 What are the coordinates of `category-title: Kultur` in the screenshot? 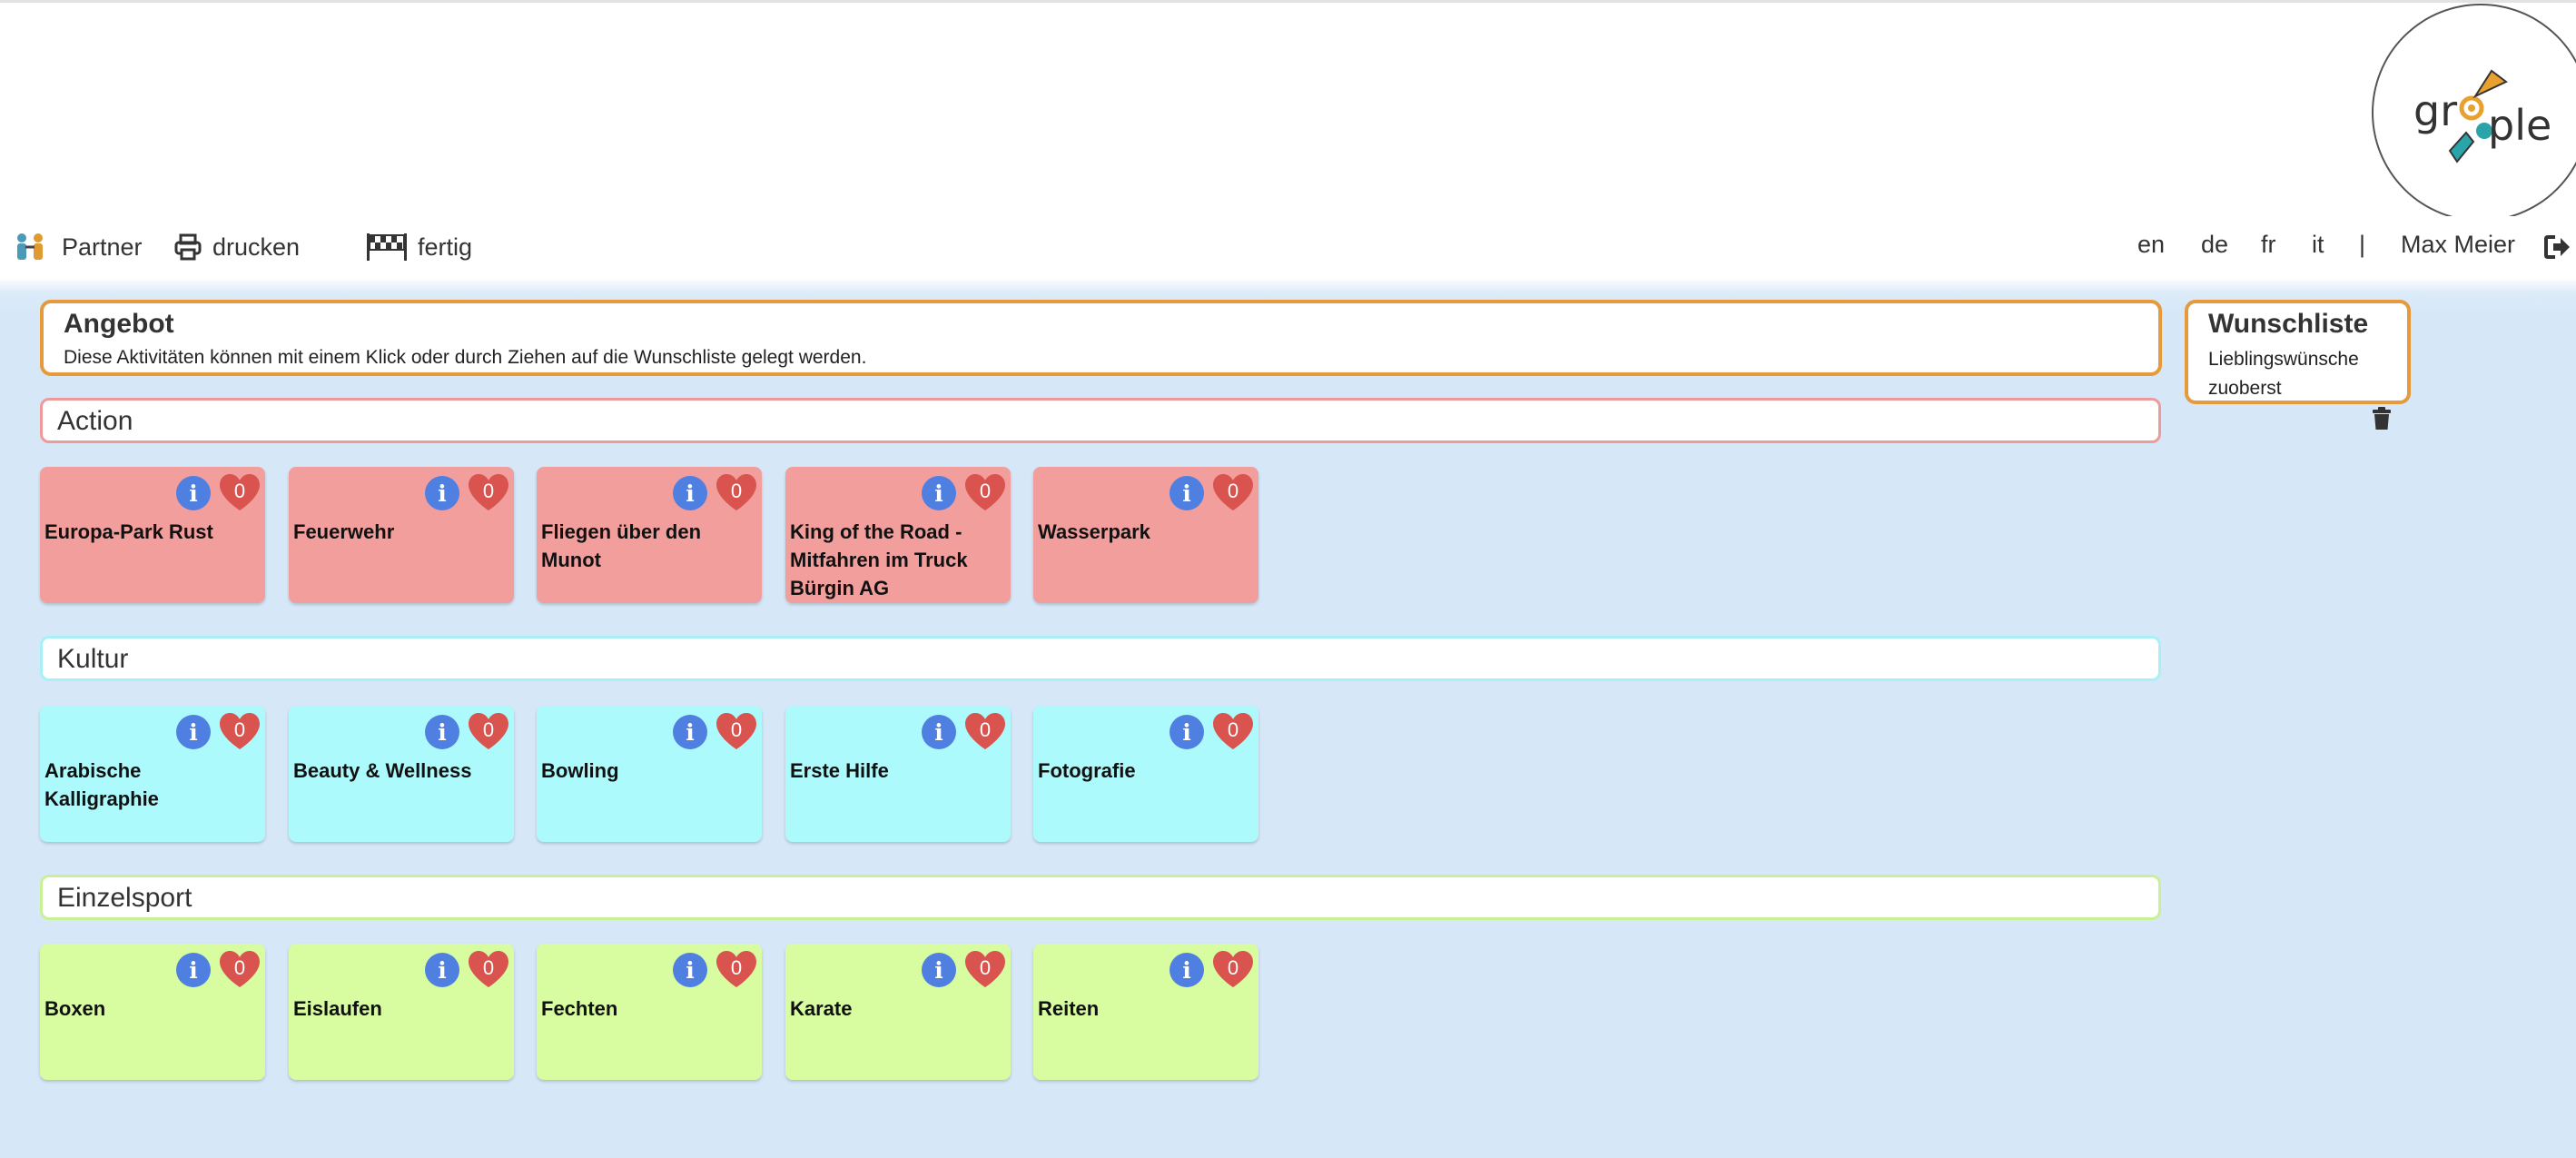 It's located at (93, 659).